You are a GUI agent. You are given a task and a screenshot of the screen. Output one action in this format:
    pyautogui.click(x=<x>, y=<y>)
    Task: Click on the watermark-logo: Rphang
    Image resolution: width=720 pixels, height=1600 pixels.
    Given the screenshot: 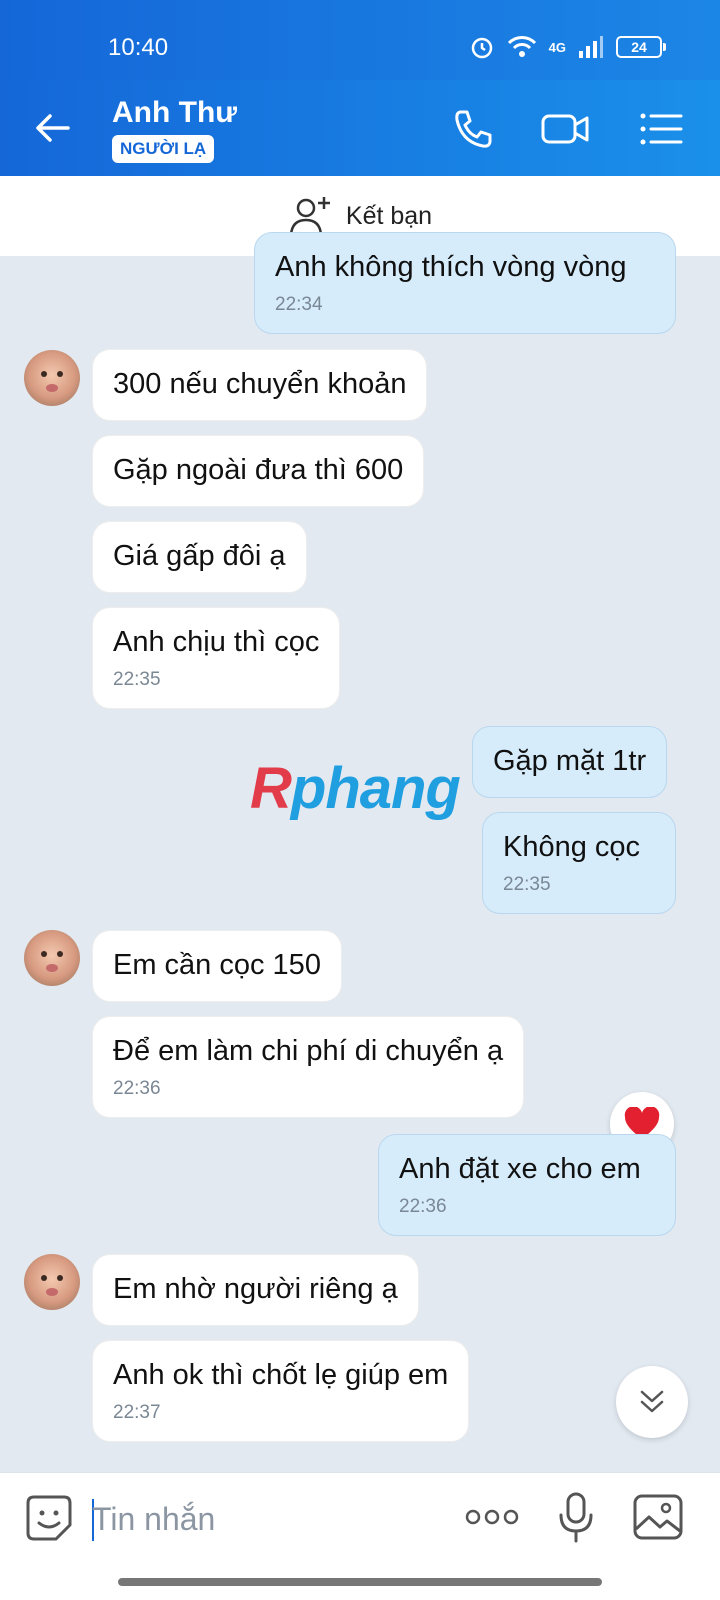 What is the action you would take?
    pyautogui.click(x=355, y=788)
    